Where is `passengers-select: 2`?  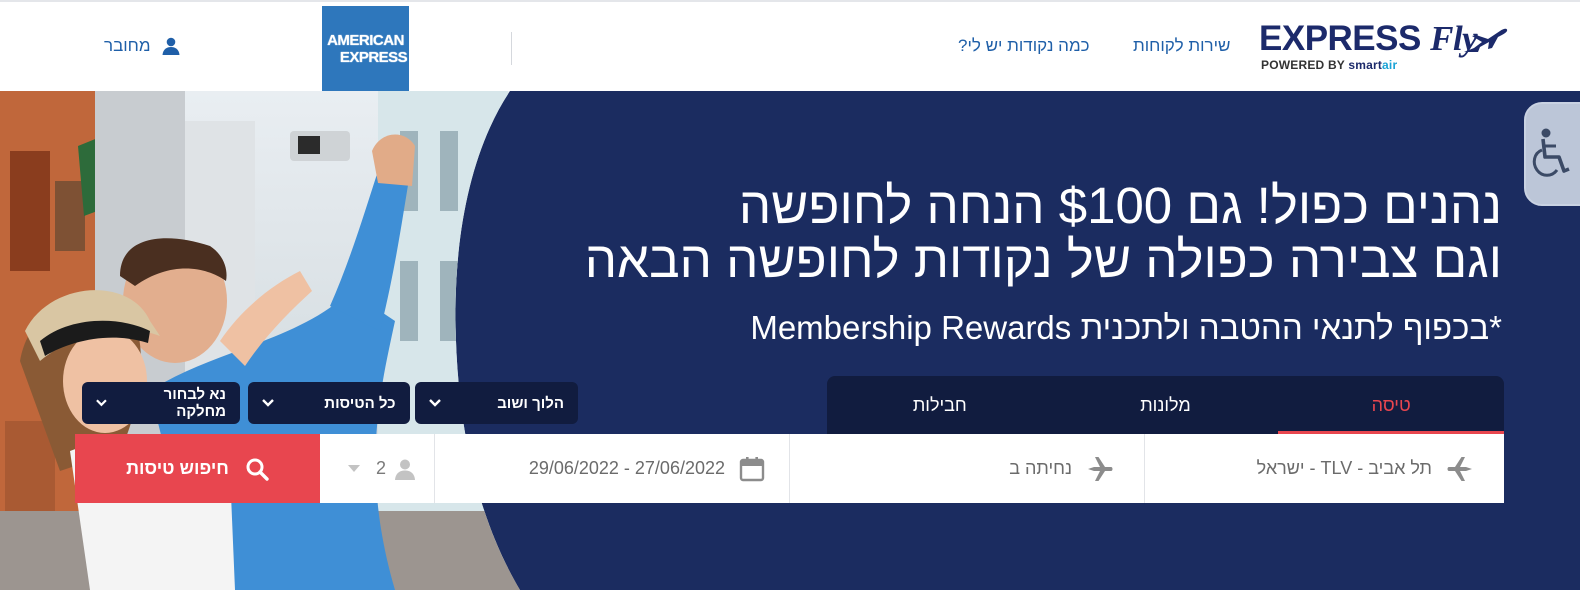
passengers-select: 2 is located at coordinates (377, 468).